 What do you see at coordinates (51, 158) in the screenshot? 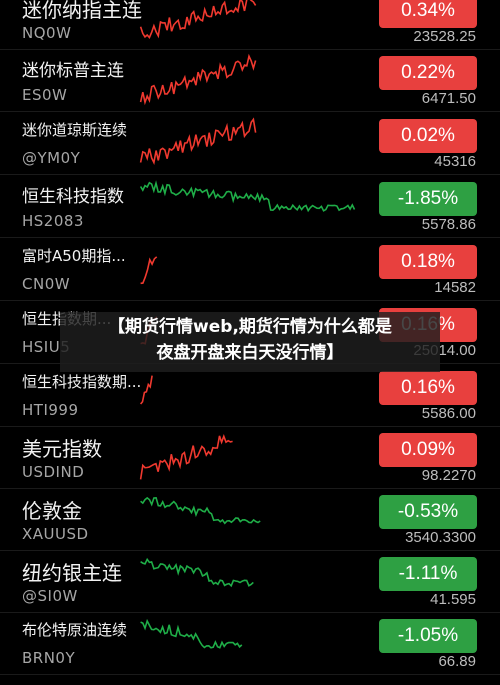
I see `instrument-code: @YM0Y` at bounding box center [51, 158].